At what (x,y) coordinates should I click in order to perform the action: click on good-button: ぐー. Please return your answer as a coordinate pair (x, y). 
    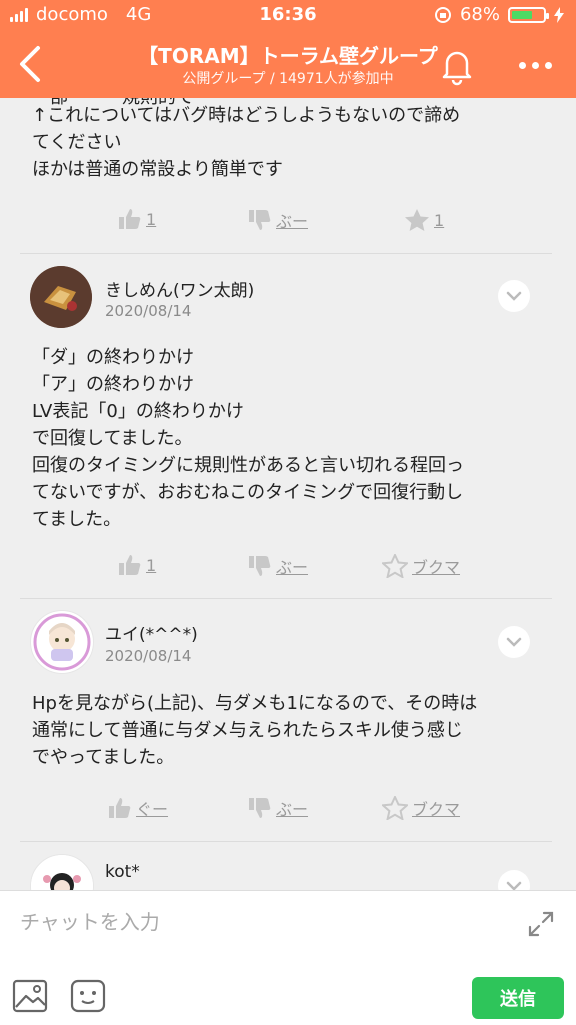
    Looking at the image, I should click on (138, 808).